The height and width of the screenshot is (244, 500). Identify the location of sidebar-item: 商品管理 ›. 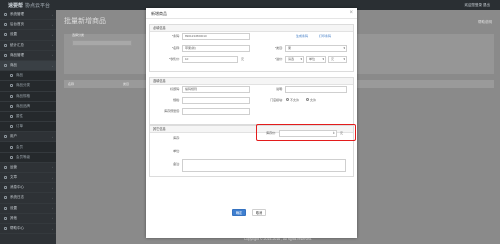
(28, 56).